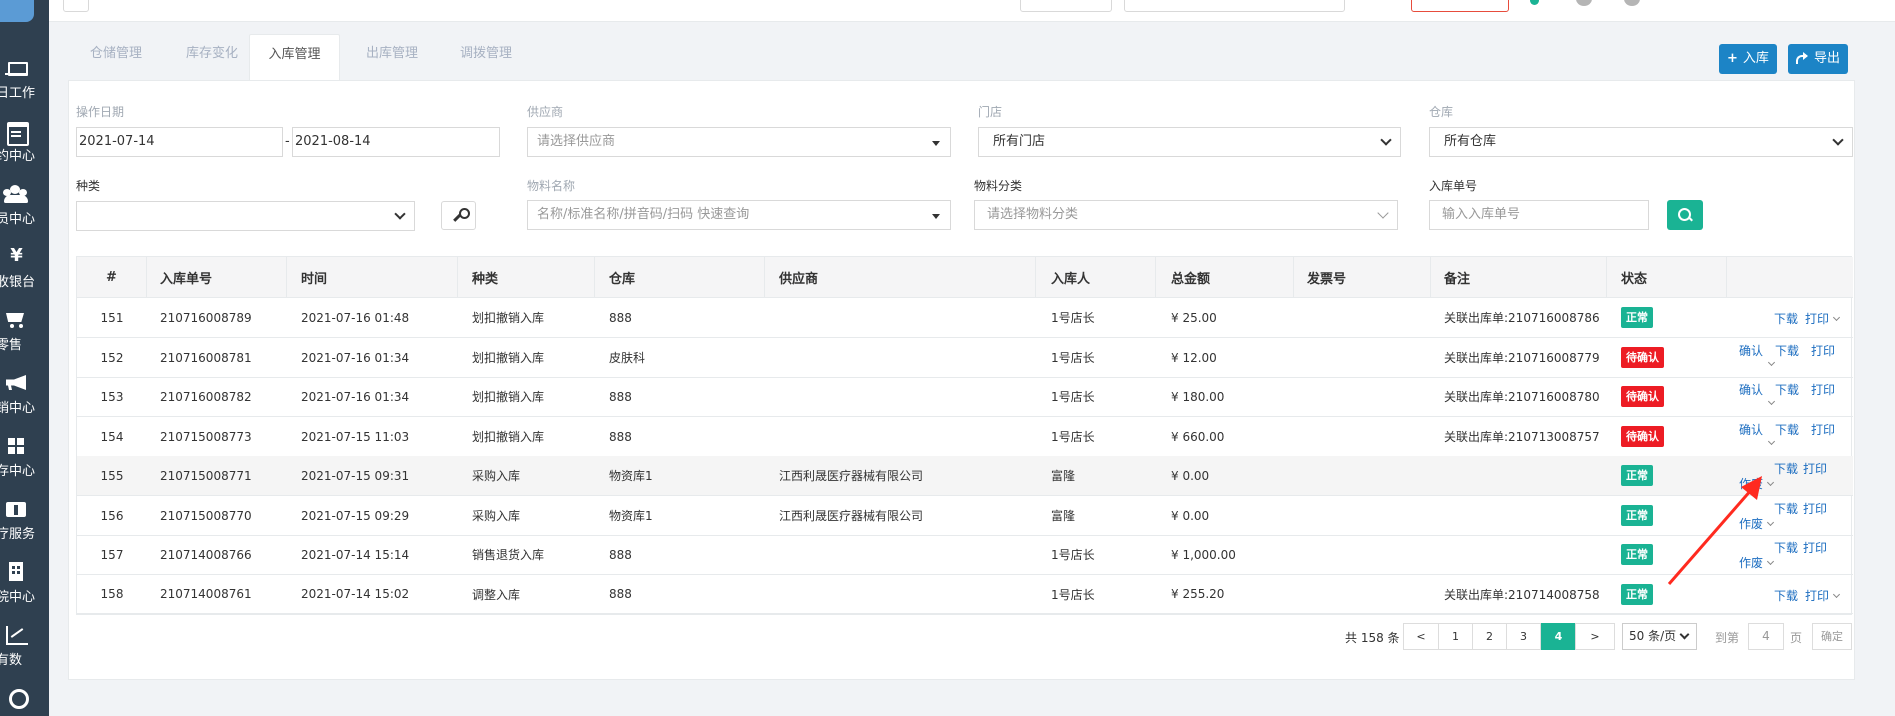 This screenshot has width=1895, height=716. What do you see at coordinates (1186, 215) in the screenshot?
I see `material-category-select: 请选择物料分类` at bounding box center [1186, 215].